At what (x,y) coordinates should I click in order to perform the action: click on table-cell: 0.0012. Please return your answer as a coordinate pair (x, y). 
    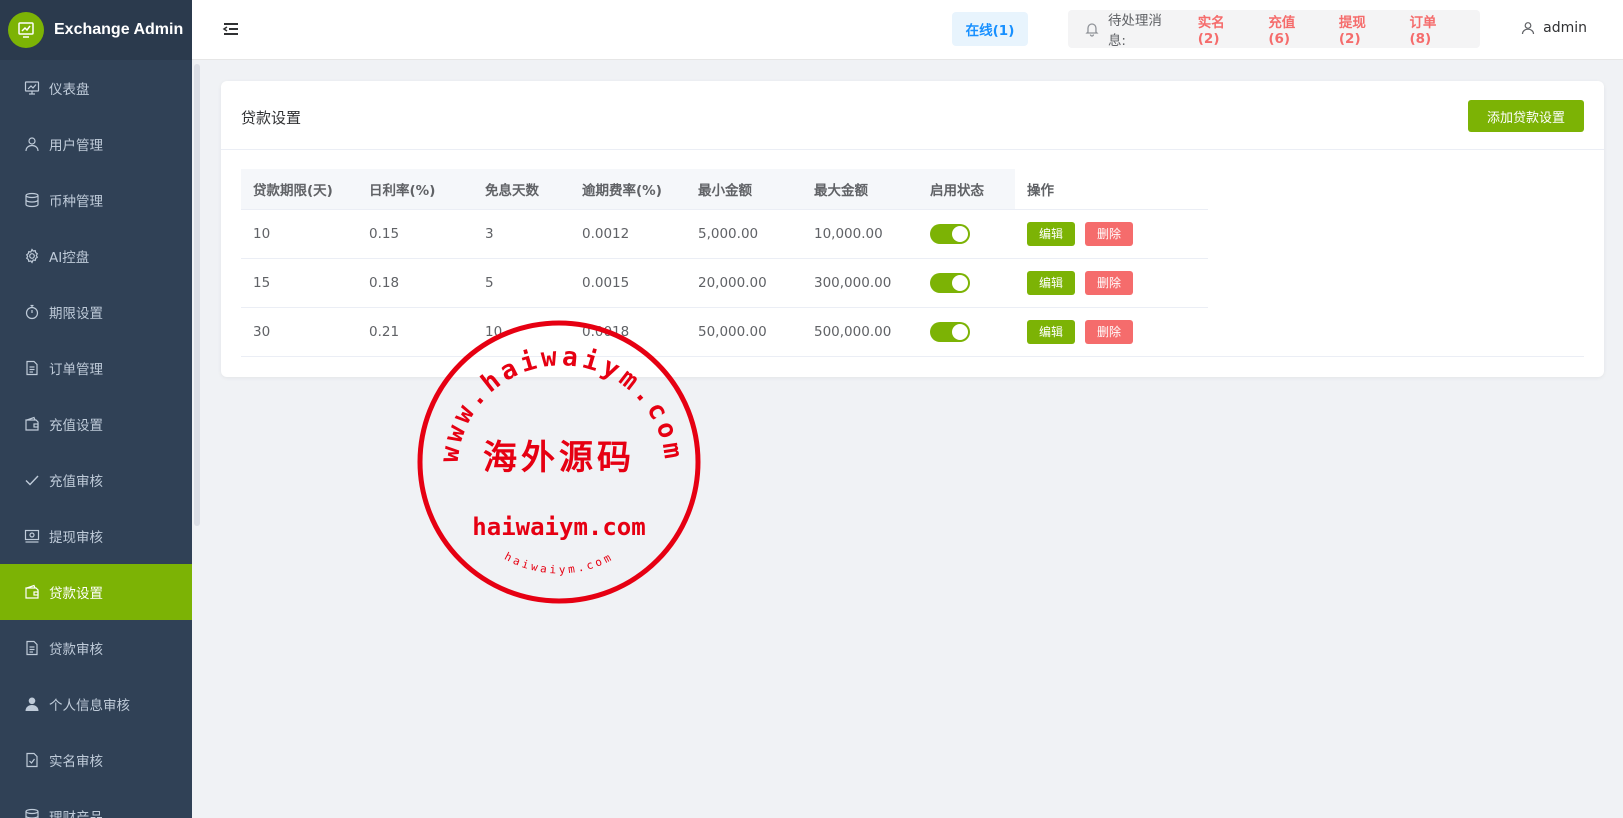
    Looking at the image, I should click on (628, 234).